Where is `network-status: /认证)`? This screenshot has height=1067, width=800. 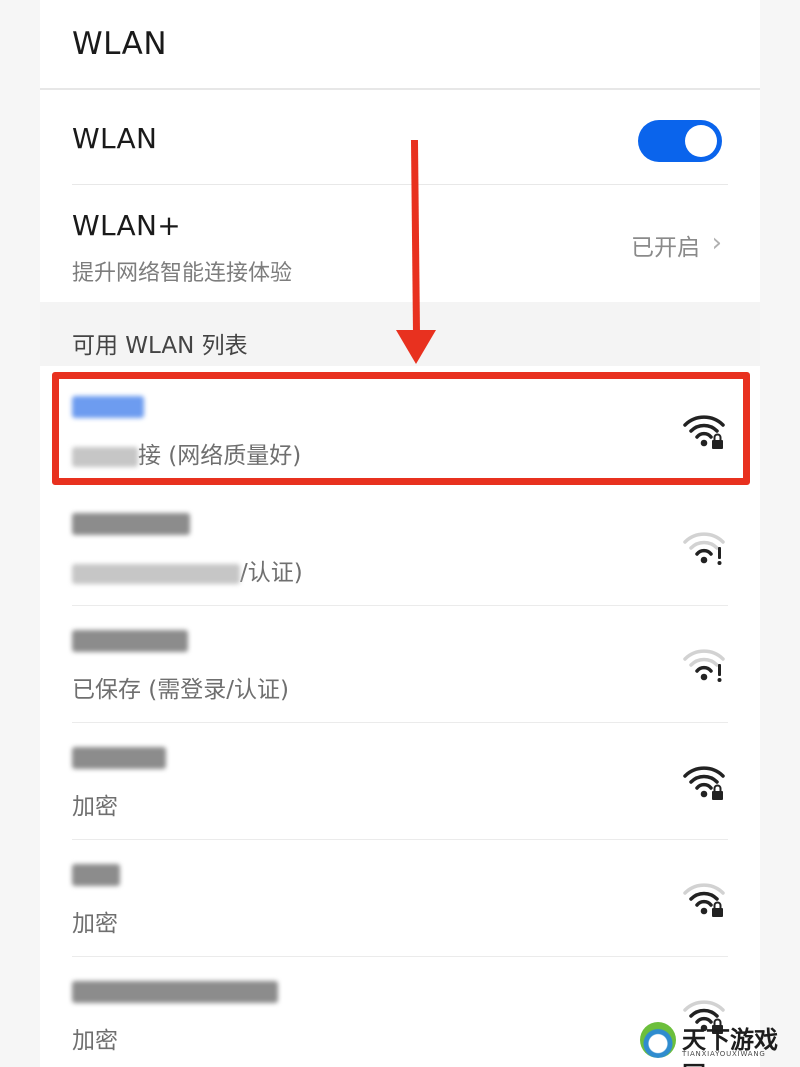
network-status: /认证) is located at coordinates (187, 570).